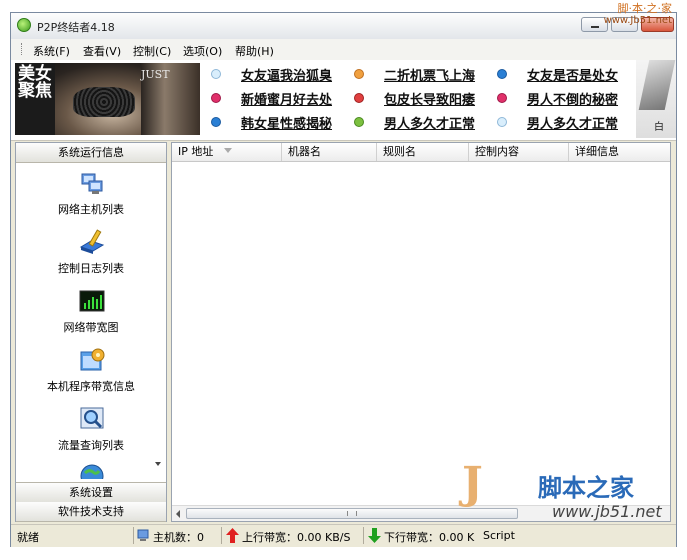  Describe the element at coordinates (202, 51) in the screenshot. I see `menu-options: 选项(O)` at that location.